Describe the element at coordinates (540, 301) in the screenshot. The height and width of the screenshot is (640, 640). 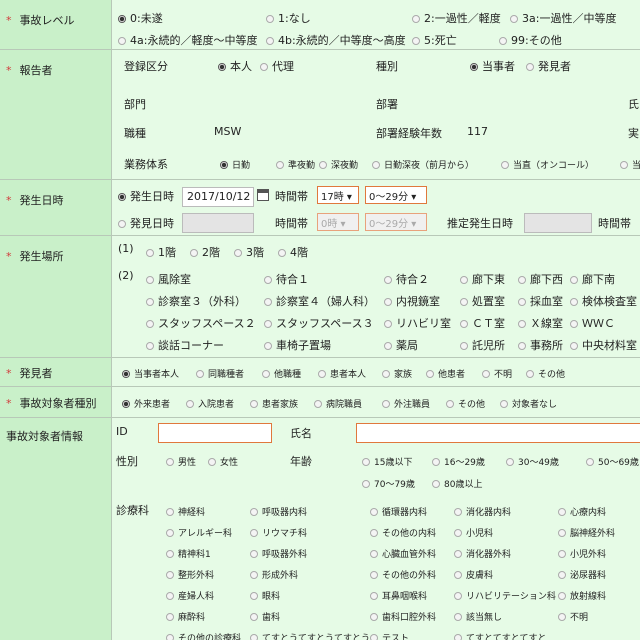
I see `place-option: 採血室` at that location.